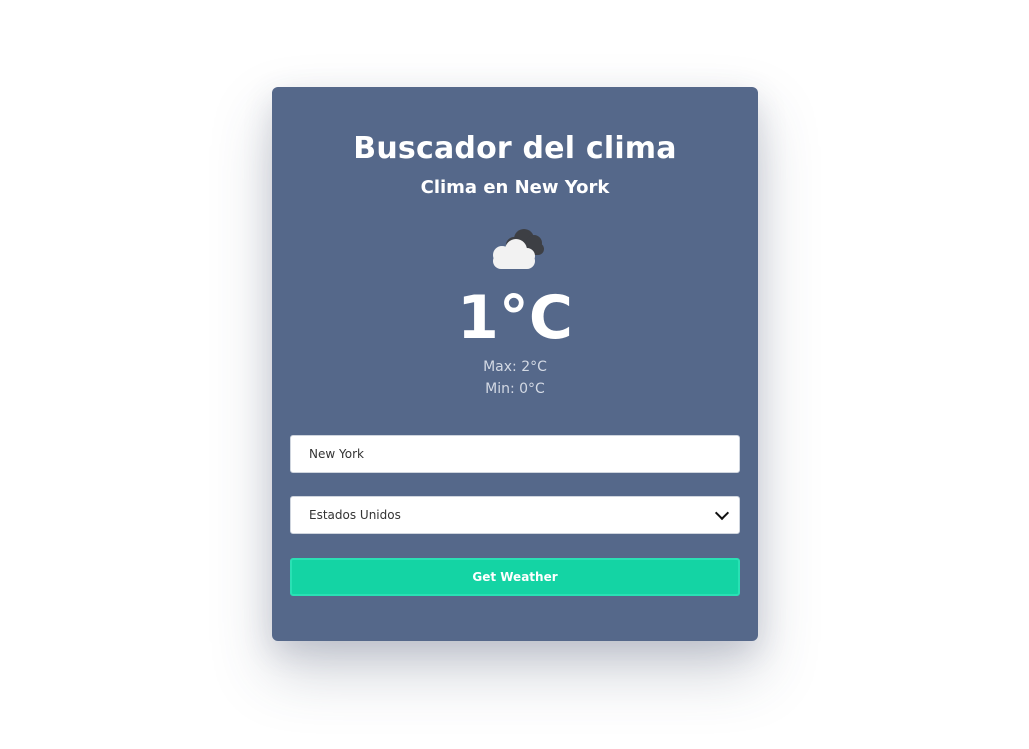 This screenshot has width=1029, height=749. What do you see at coordinates (515, 187) in the screenshot?
I see `location-subtitle: Clima en New York` at bounding box center [515, 187].